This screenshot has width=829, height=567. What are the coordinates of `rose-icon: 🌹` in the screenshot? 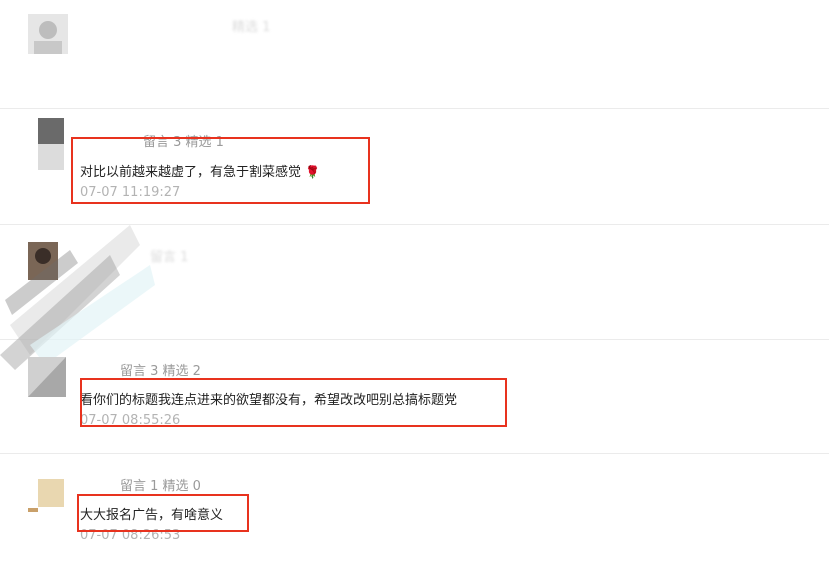 It's located at (313, 172).